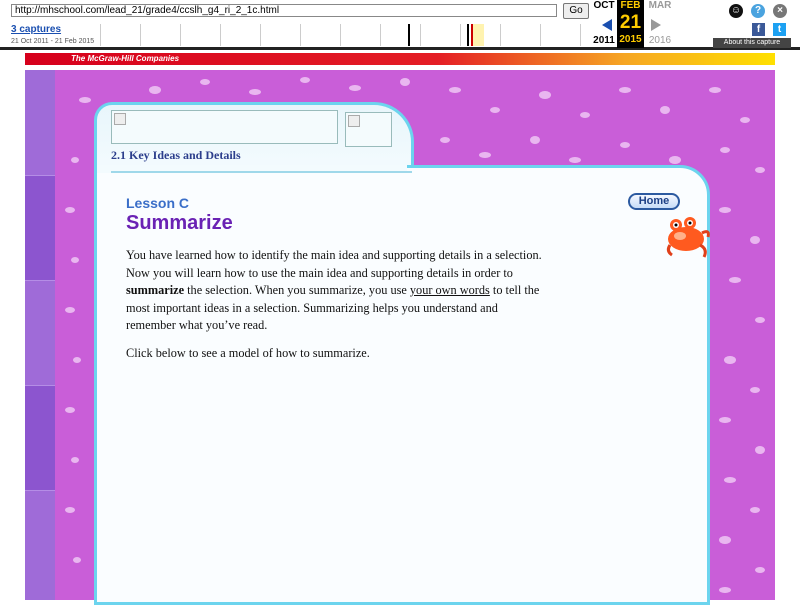 This screenshot has width=800, height=605. I want to click on section-heading: 2.1 Key Ideas and Details, so click(176, 155).